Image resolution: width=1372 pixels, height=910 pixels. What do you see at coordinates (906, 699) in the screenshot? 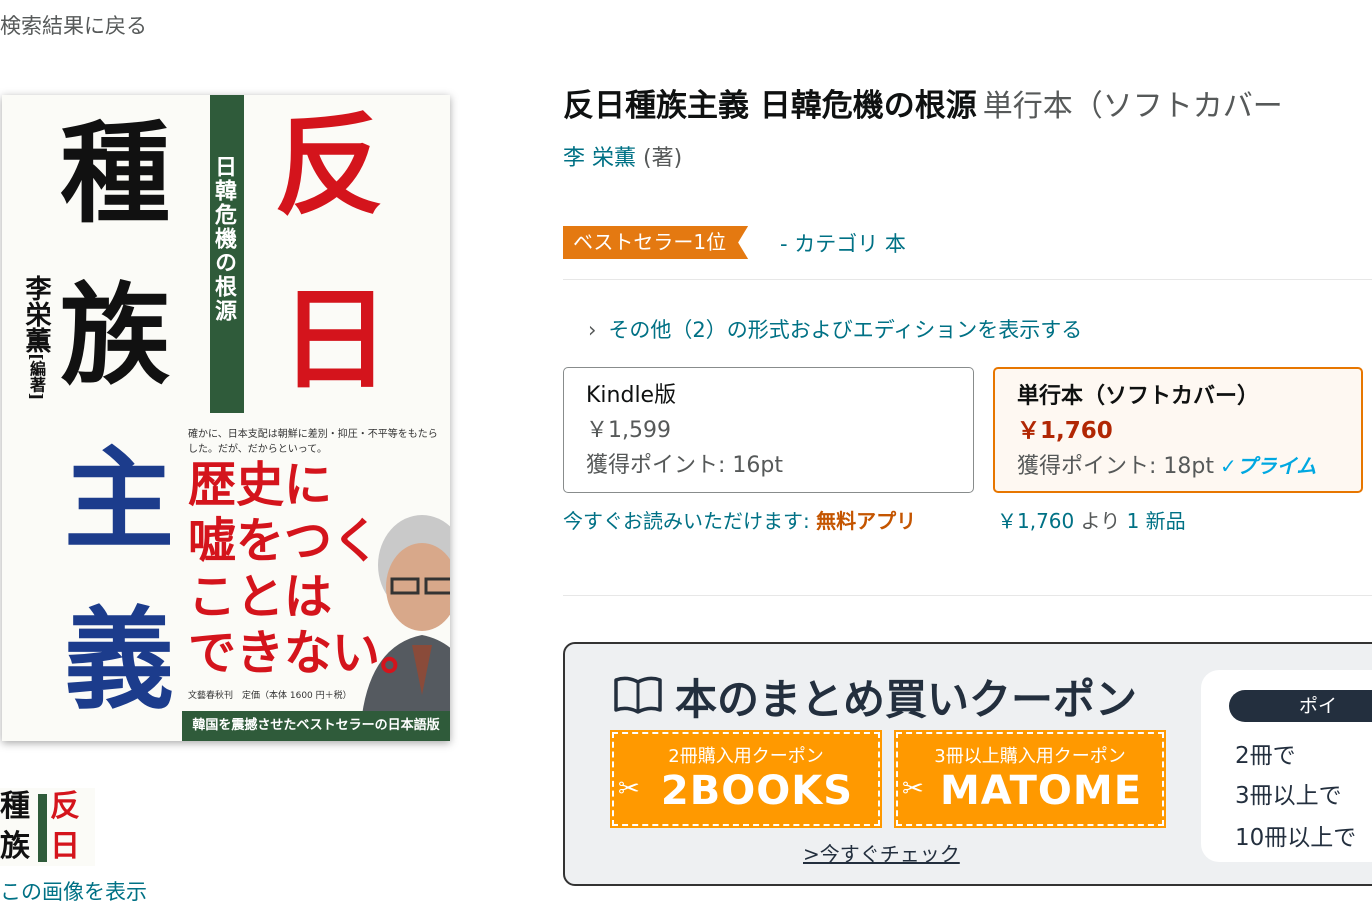
I see `coupon-title: 本のまとめ買いクーポン` at bounding box center [906, 699].